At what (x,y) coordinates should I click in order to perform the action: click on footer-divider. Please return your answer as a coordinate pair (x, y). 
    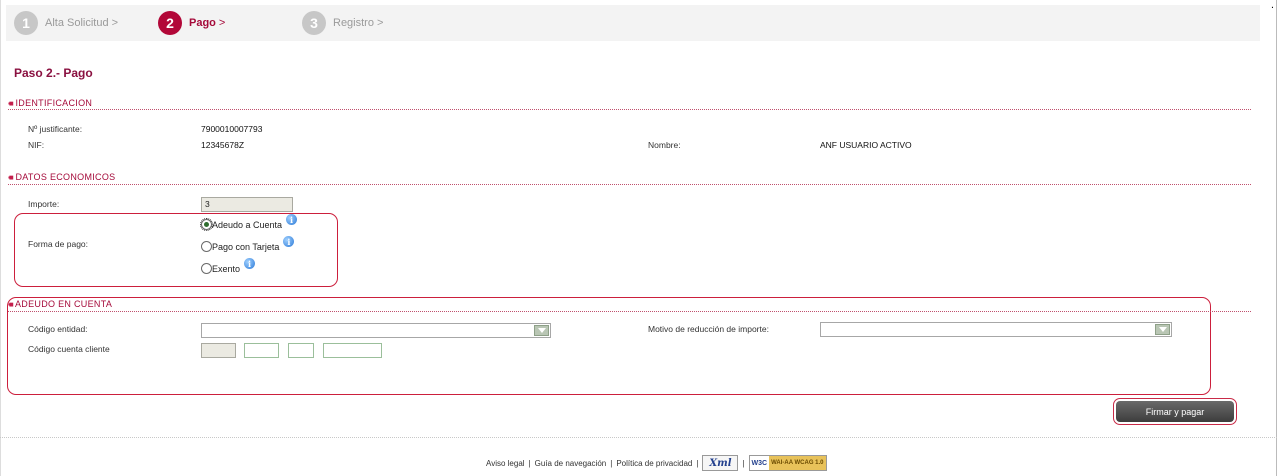
    Looking at the image, I should click on (638, 437).